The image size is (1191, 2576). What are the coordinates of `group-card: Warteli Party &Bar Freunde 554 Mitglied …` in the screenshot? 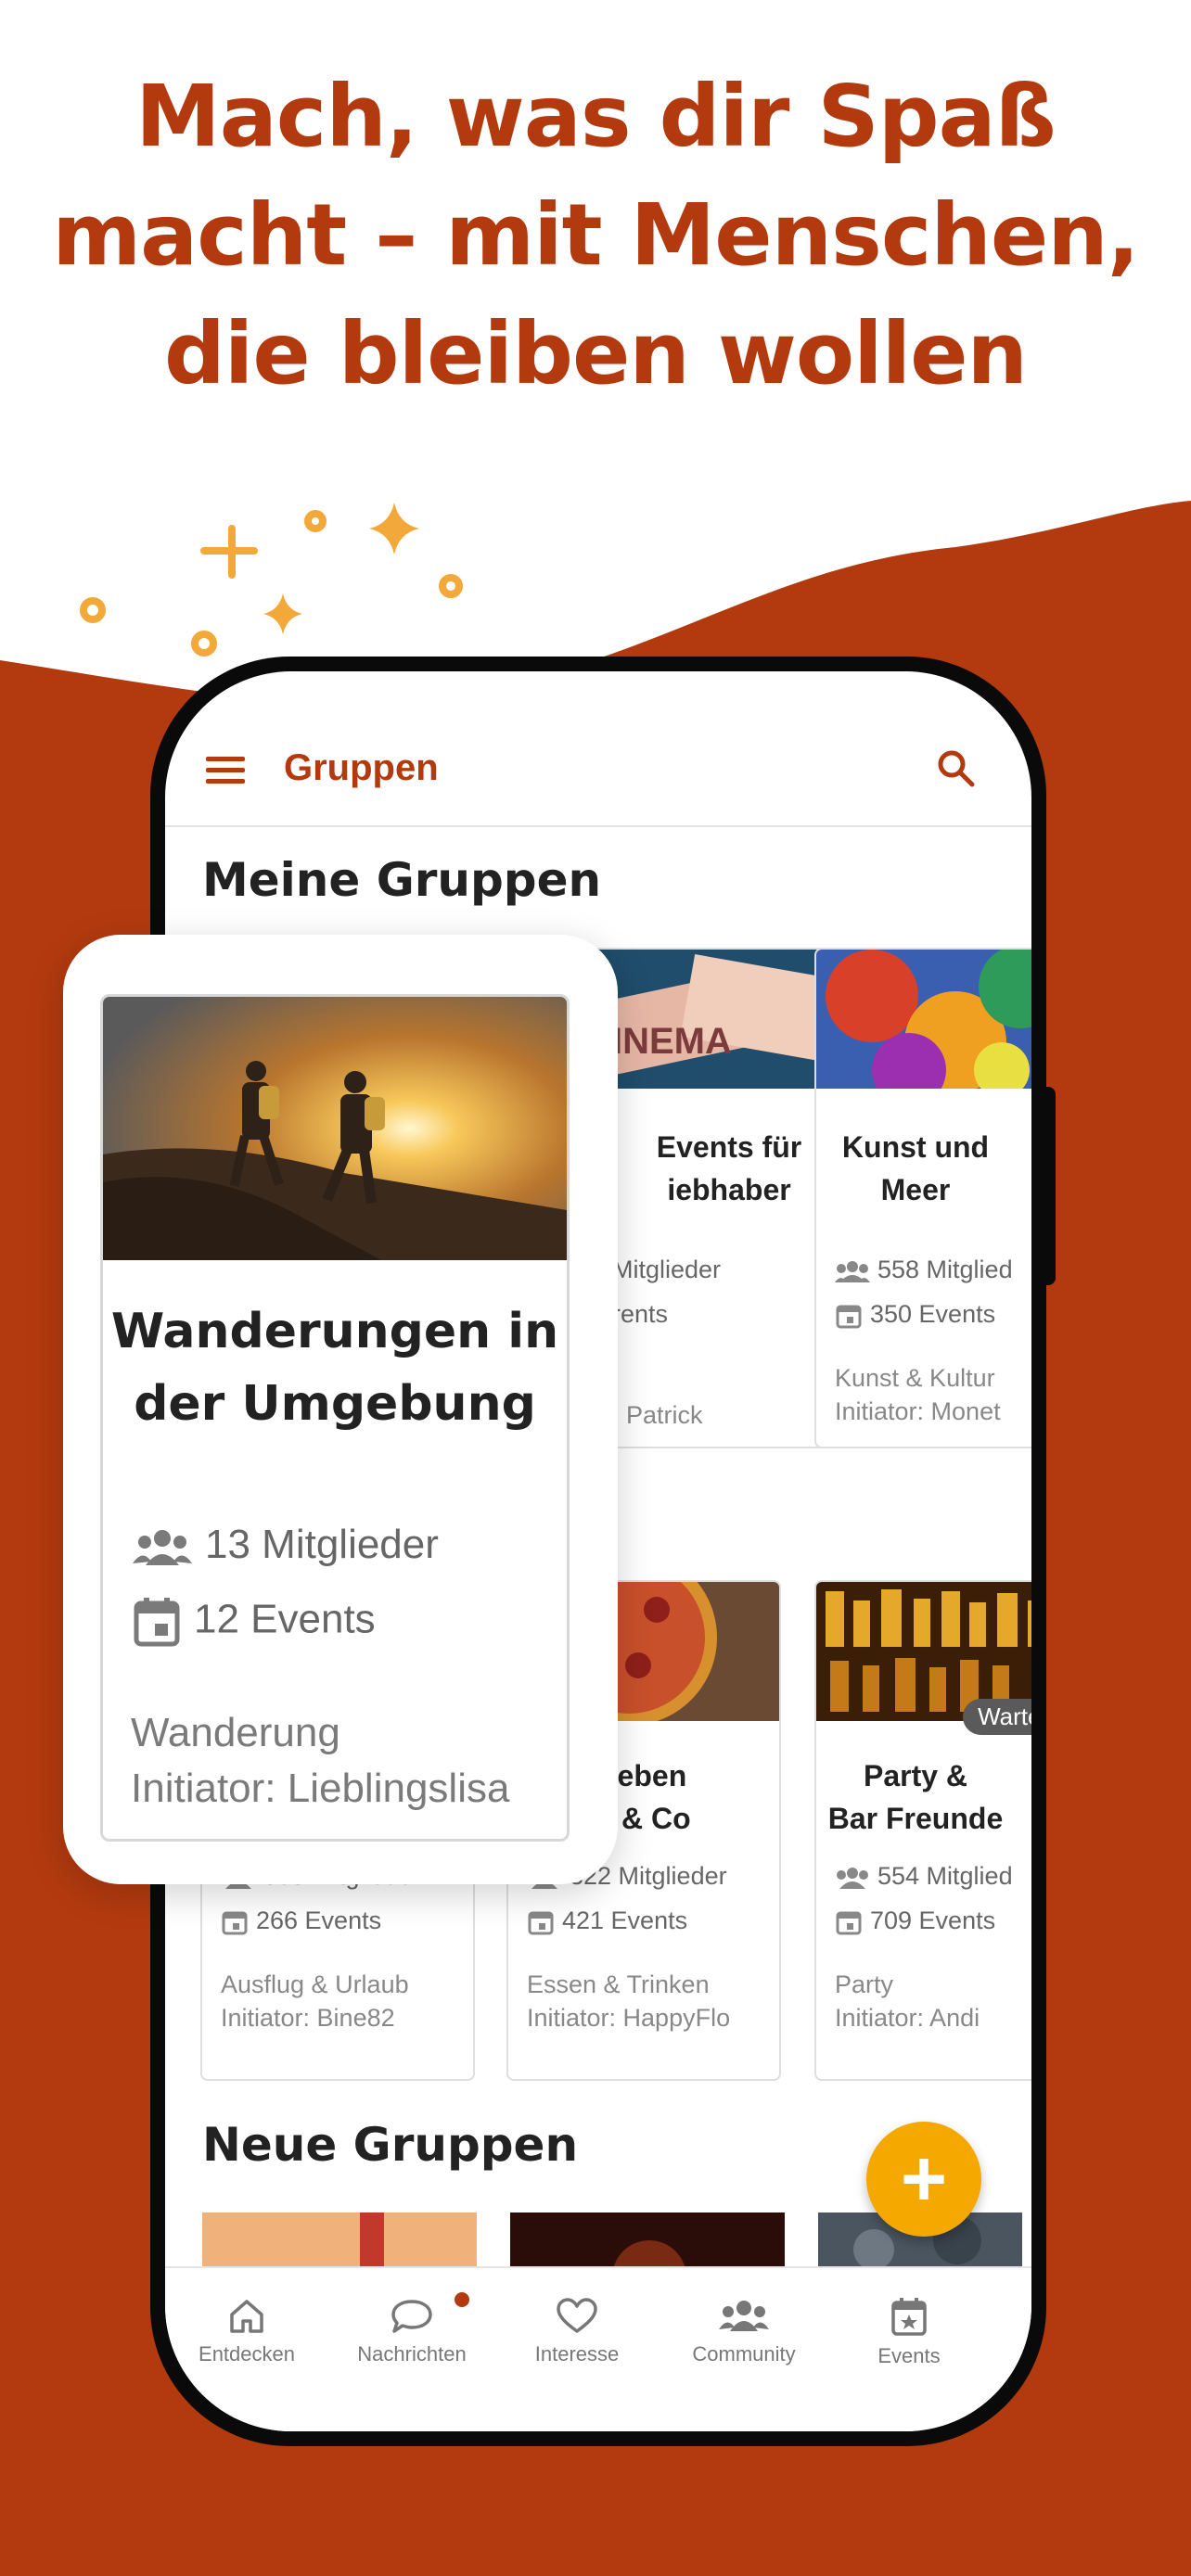 It's located at (922, 1831).